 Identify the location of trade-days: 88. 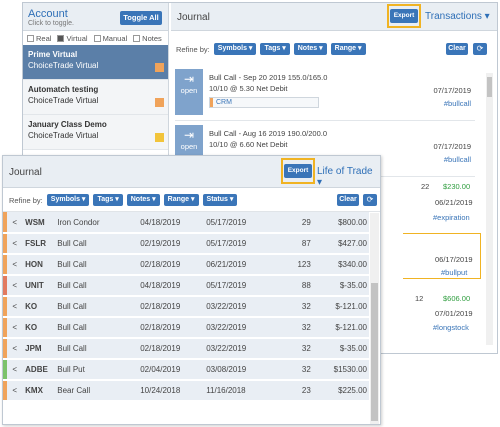
(293, 286).